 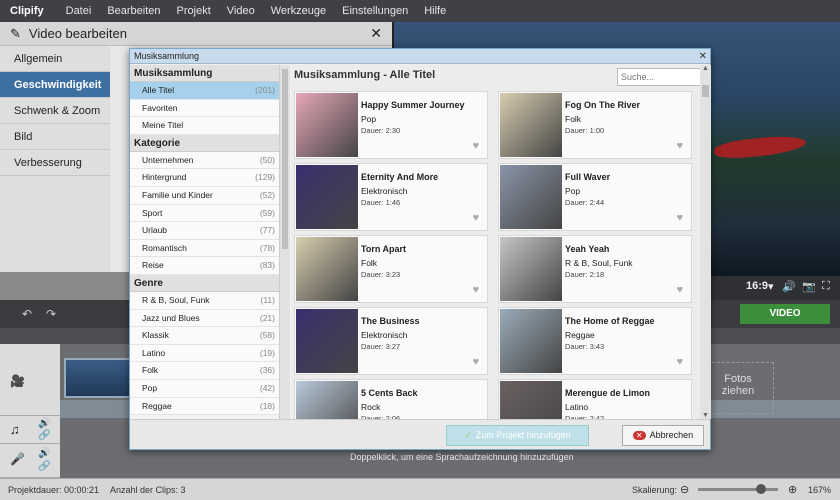 What do you see at coordinates (204, 336) in the screenshot?
I see `category-item: Klassik (58)` at bounding box center [204, 336].